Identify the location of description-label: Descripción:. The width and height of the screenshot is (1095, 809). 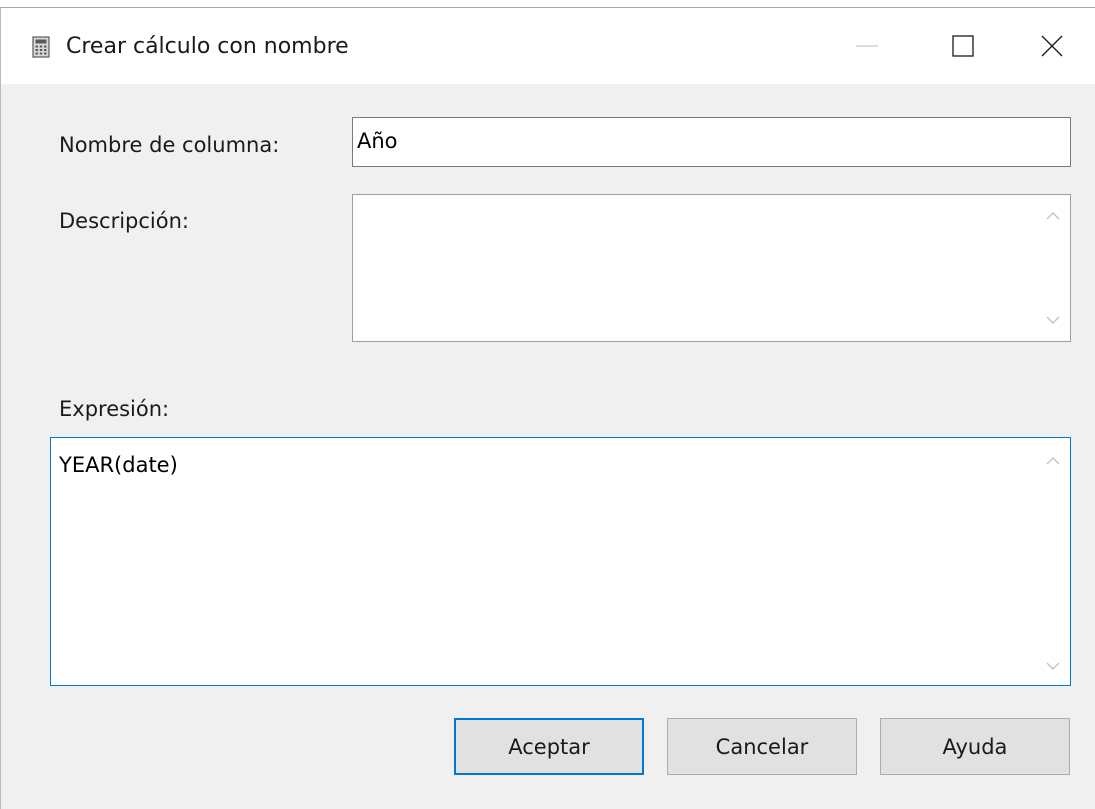
(124, 221).